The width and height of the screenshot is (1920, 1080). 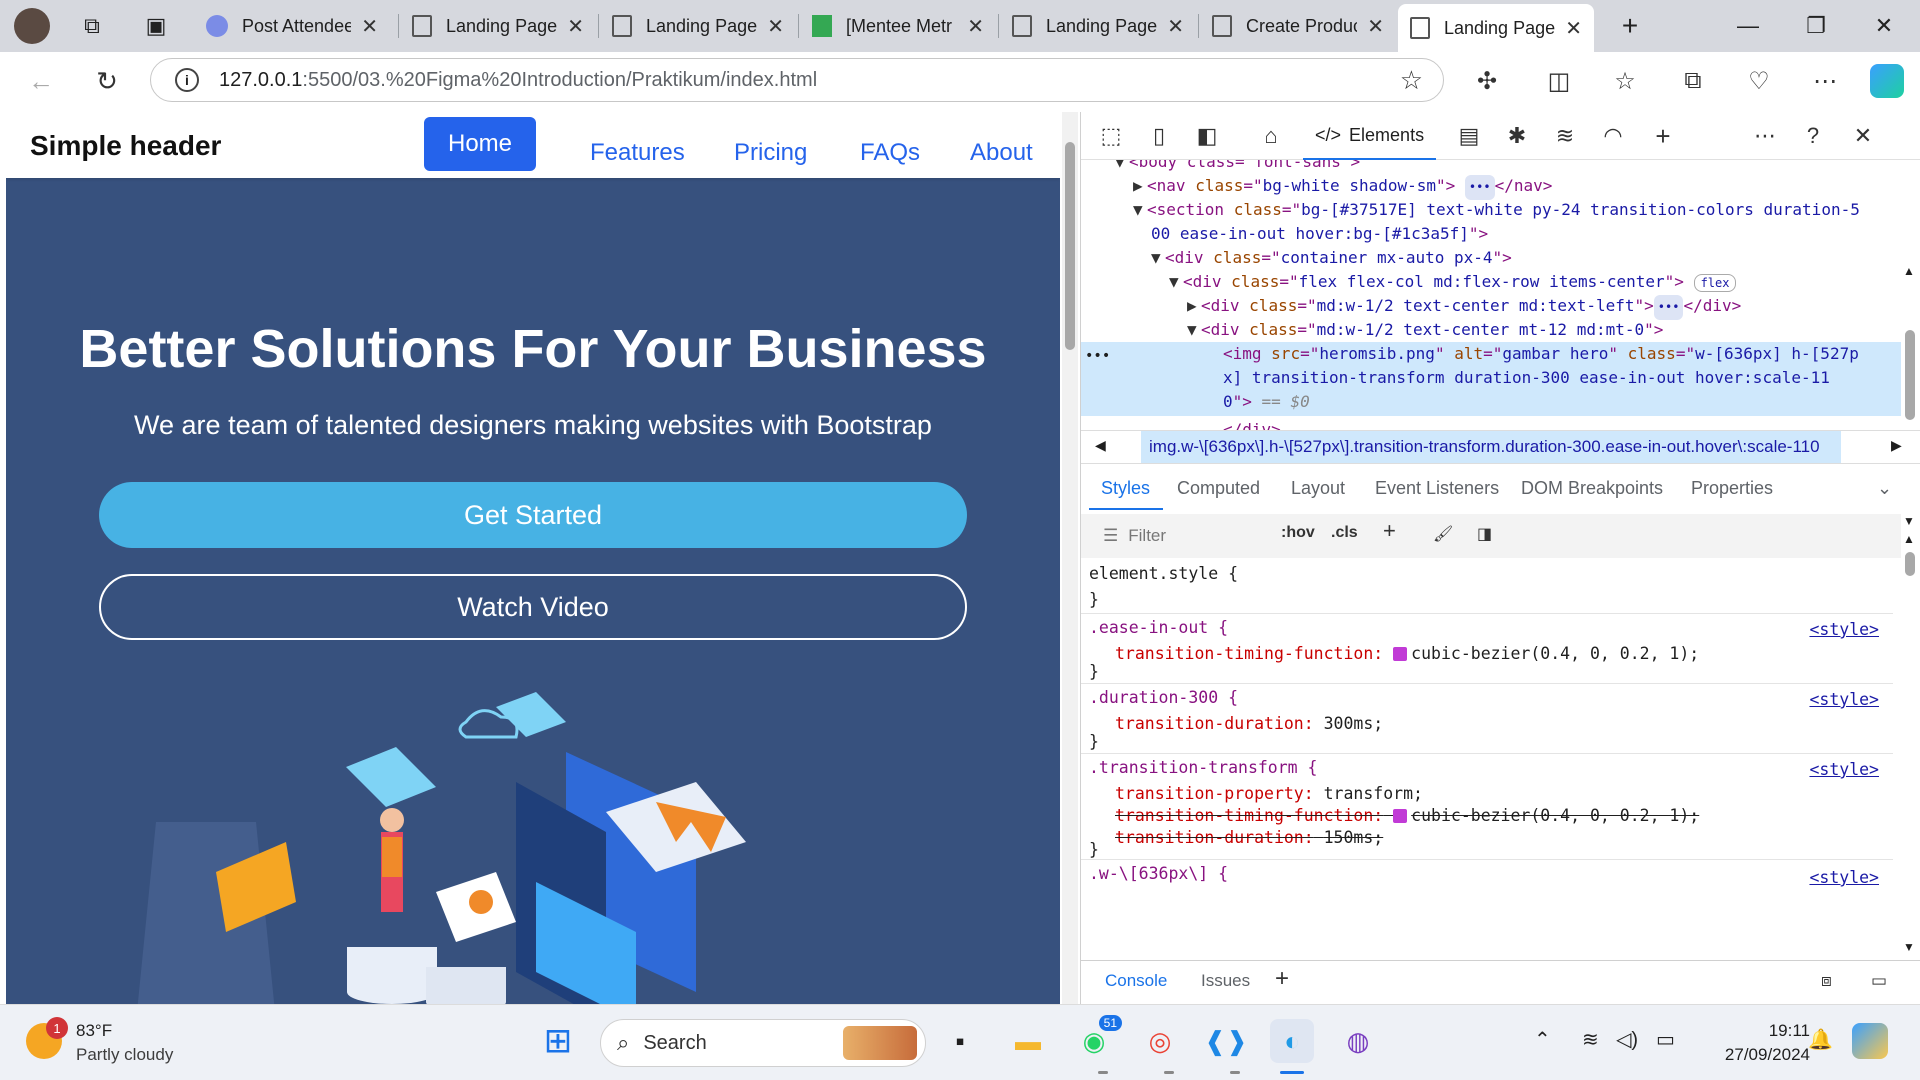 What do you see at coordinates (1271, 136) in the screenshot?
I see `welcome-home-icon: ⌂` at bounding box center [1271, 136].